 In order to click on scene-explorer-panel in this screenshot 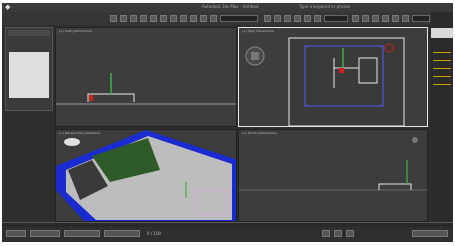, I will do `click(29, 69)`.